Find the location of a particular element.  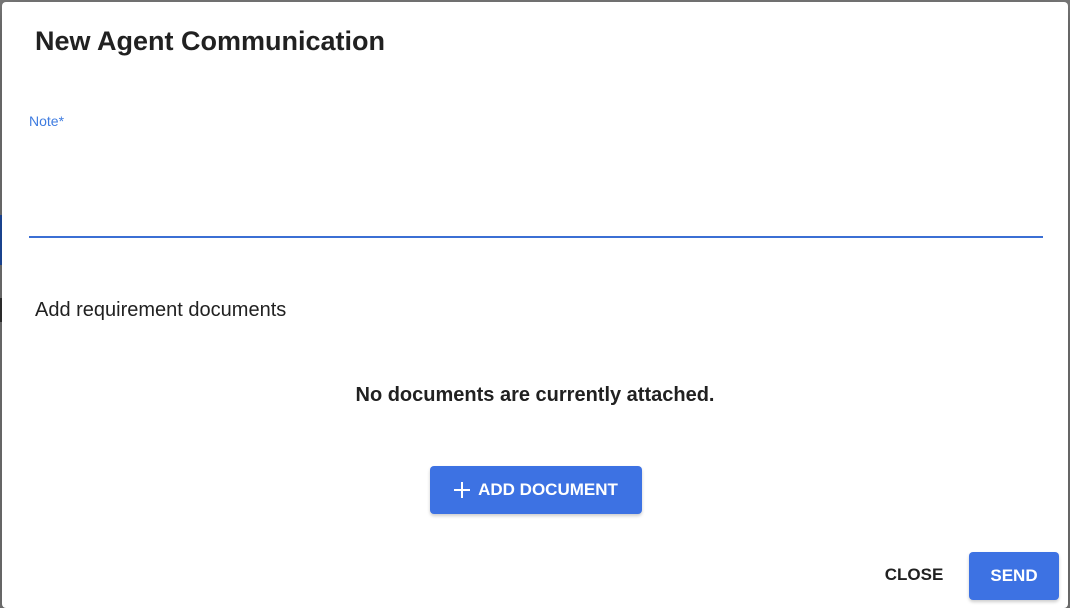

add-document-label: ADD DOCUMENT is located at coordinates (548, 489).